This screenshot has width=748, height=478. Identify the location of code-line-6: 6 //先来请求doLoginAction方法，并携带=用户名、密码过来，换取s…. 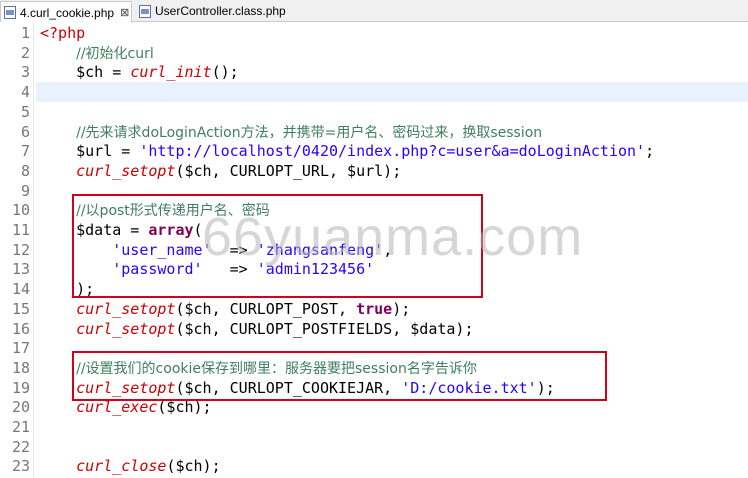
(374, 132).